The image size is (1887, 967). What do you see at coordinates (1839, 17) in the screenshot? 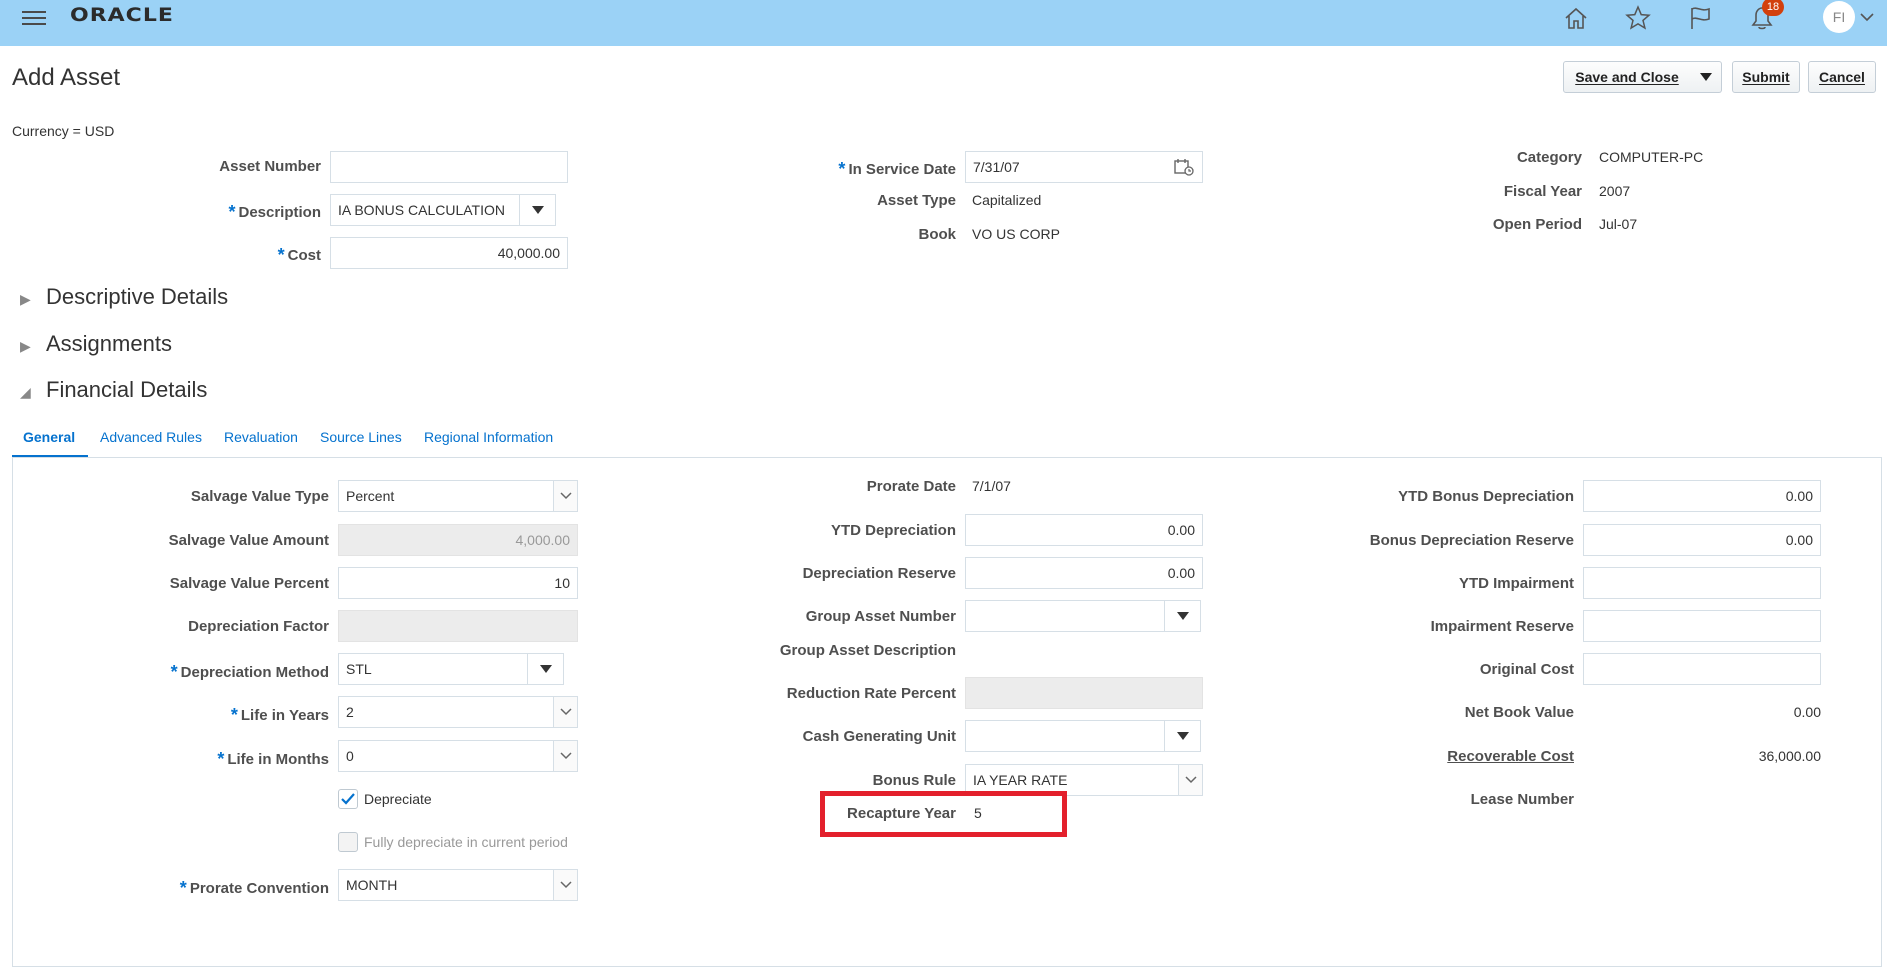
I see `user-avatar: FI` at bounding box center [1839, 17].